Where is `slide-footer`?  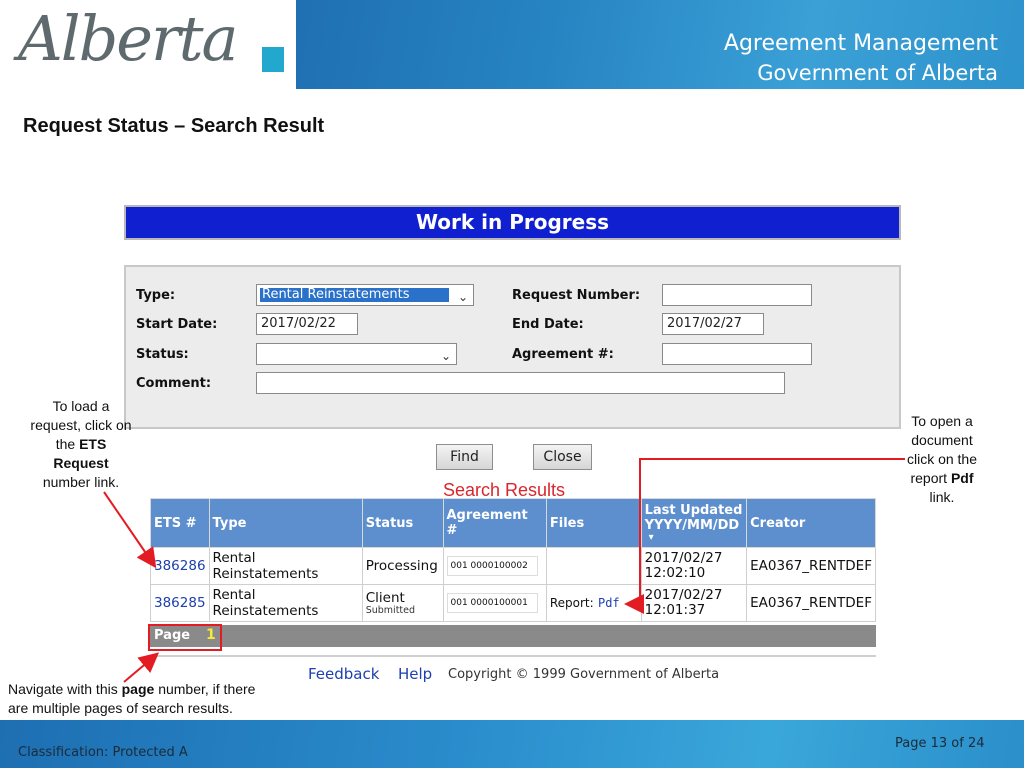 slide-footer is located at coordinates (512, 744).